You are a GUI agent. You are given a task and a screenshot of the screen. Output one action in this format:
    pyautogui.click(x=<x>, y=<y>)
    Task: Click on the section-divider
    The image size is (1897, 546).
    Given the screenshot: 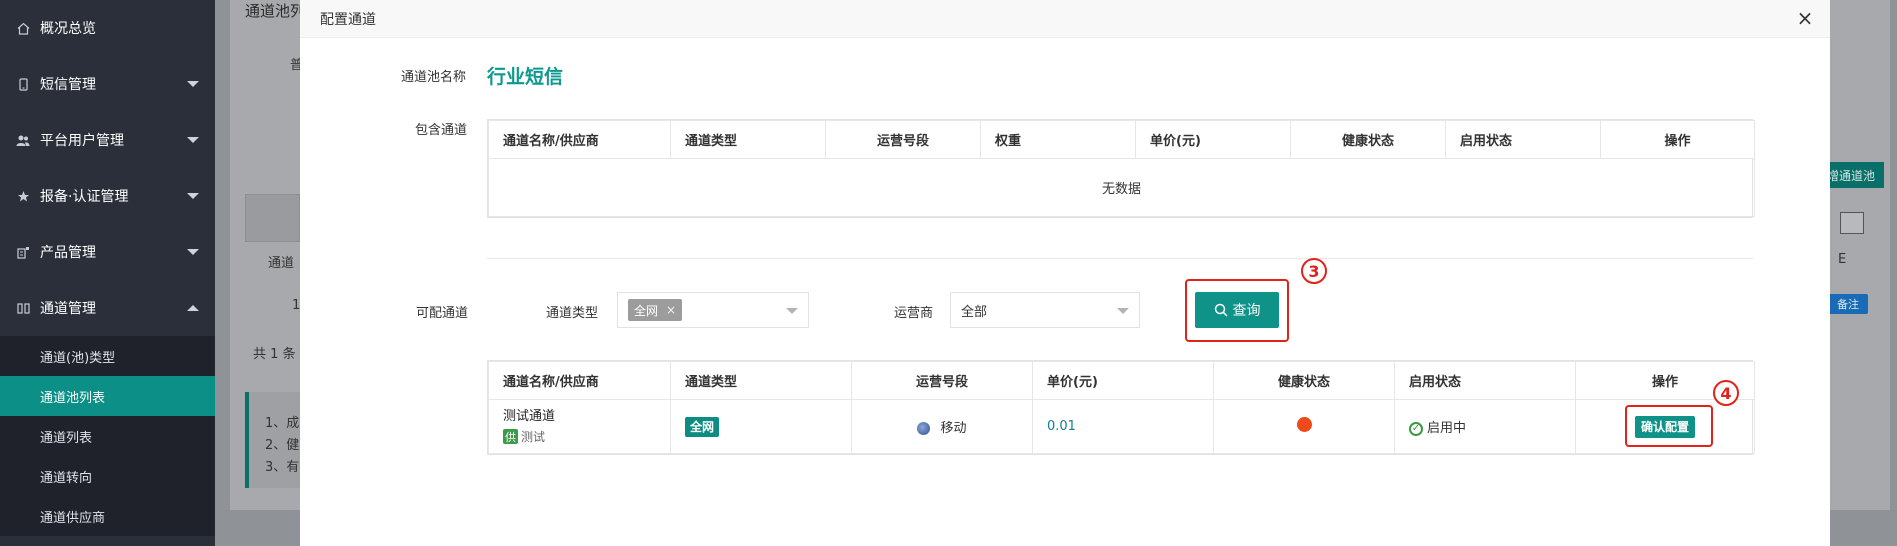 What is the action you would take?
    pyautogui.click(x=1120, y=258)
    